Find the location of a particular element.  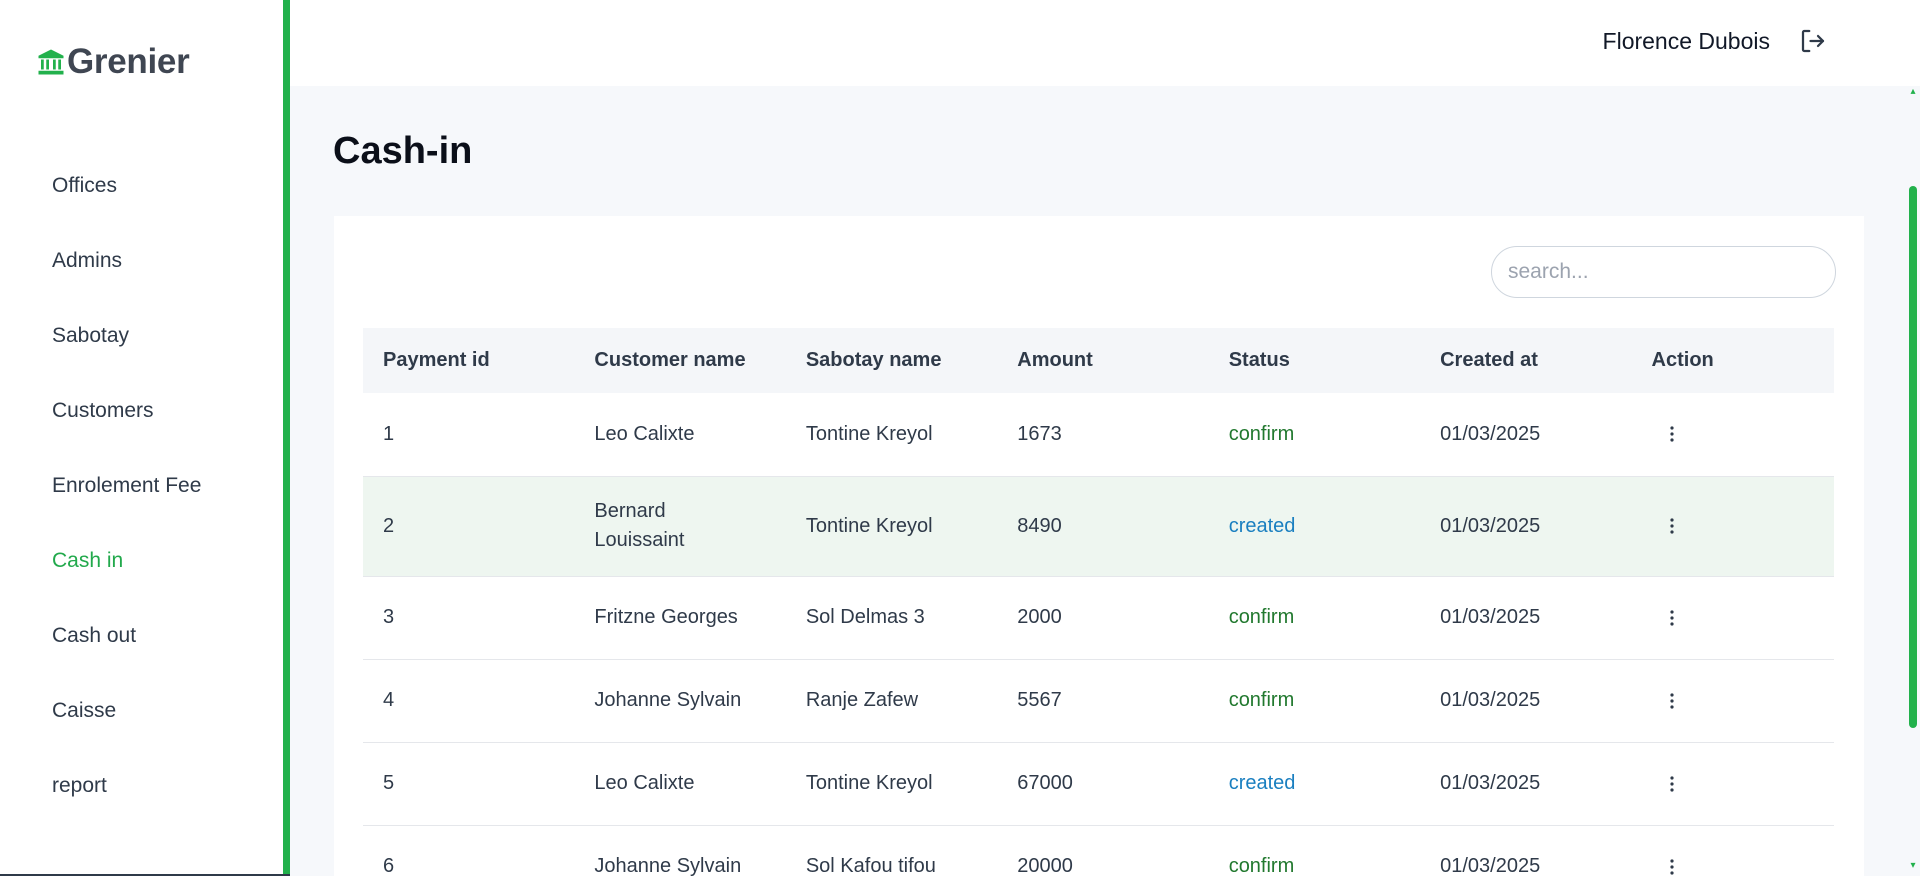

brand-logo: Grenier is located at coordinates (113, 62).